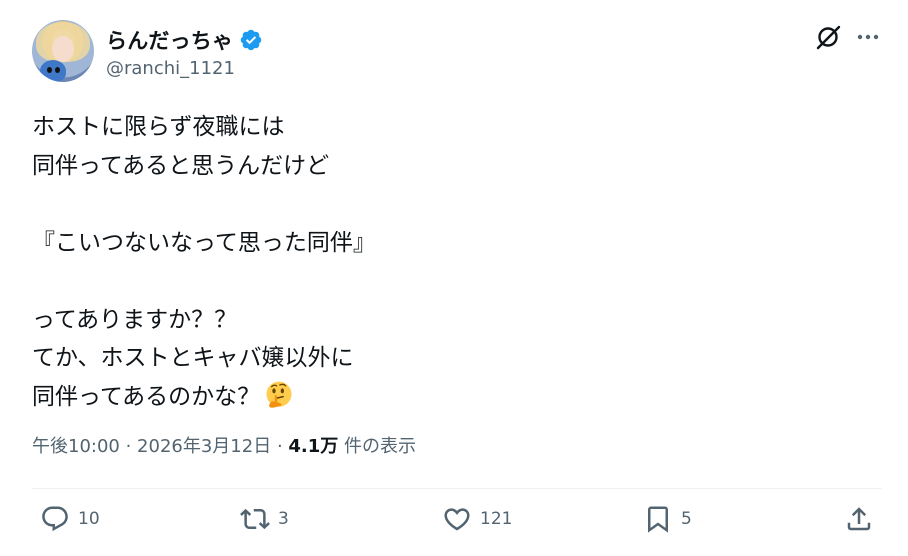 This screenshot has height=556, width=908. What do you see at coordinates (76, 446) in the screenshot?
I see `tweet-time: 午後10:00` at bounding box center [76, 446].